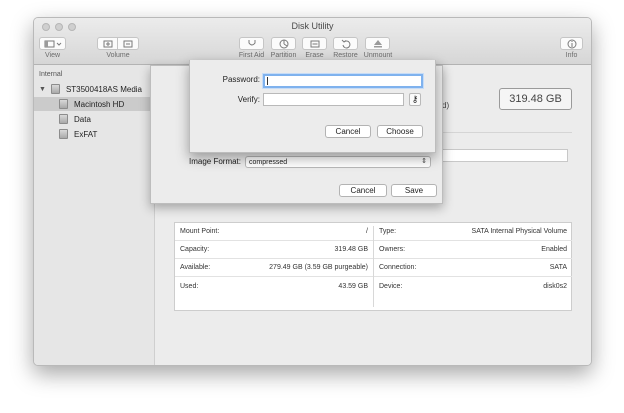 Image resolution: width=624 pixels, height=413 pixels. I want to click on background-field, so click(505, 155).